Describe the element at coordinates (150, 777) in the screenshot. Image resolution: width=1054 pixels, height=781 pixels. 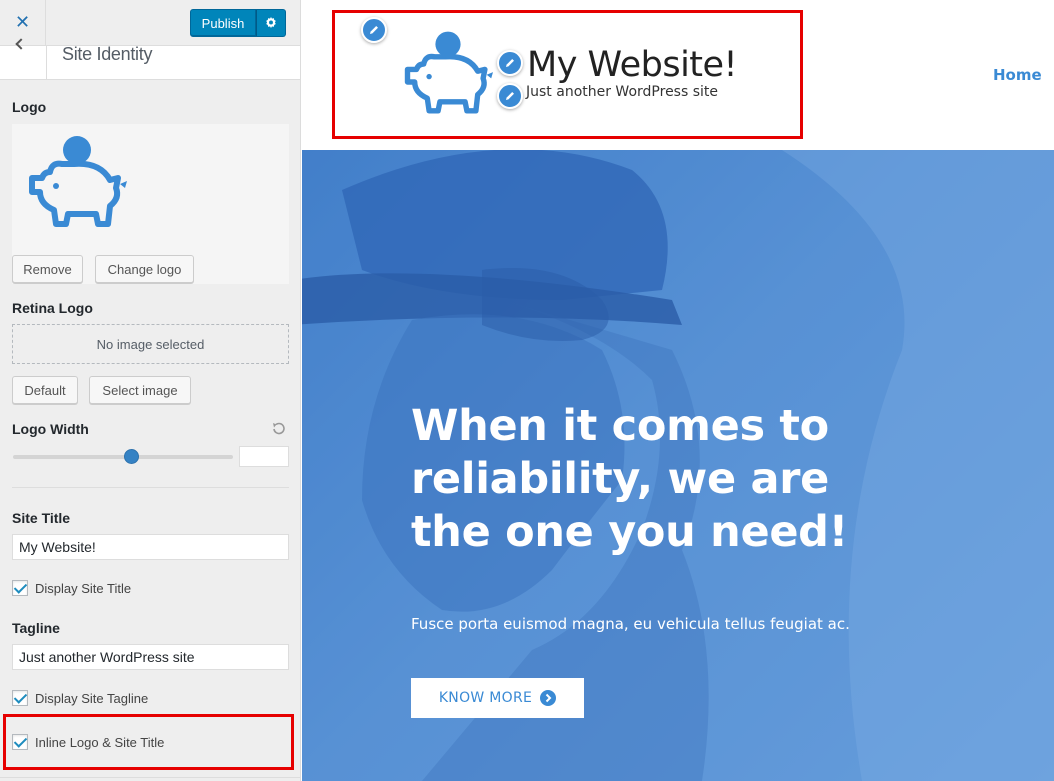
I see `bottom-divider` at that location.